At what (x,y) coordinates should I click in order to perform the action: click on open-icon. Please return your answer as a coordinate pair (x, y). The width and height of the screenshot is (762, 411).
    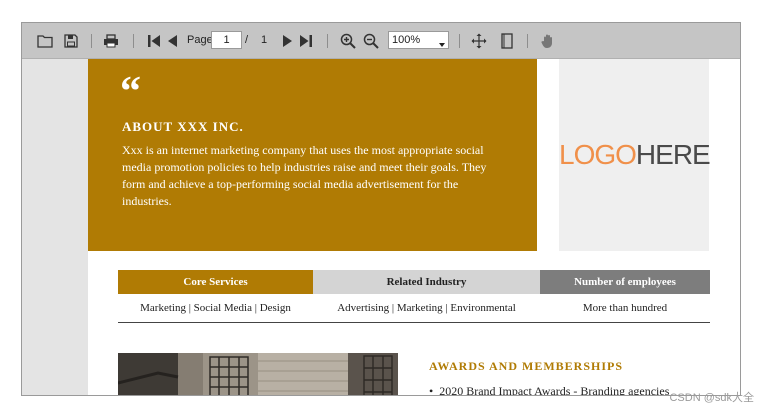
    Looking at the image, I should click on (45, 41).